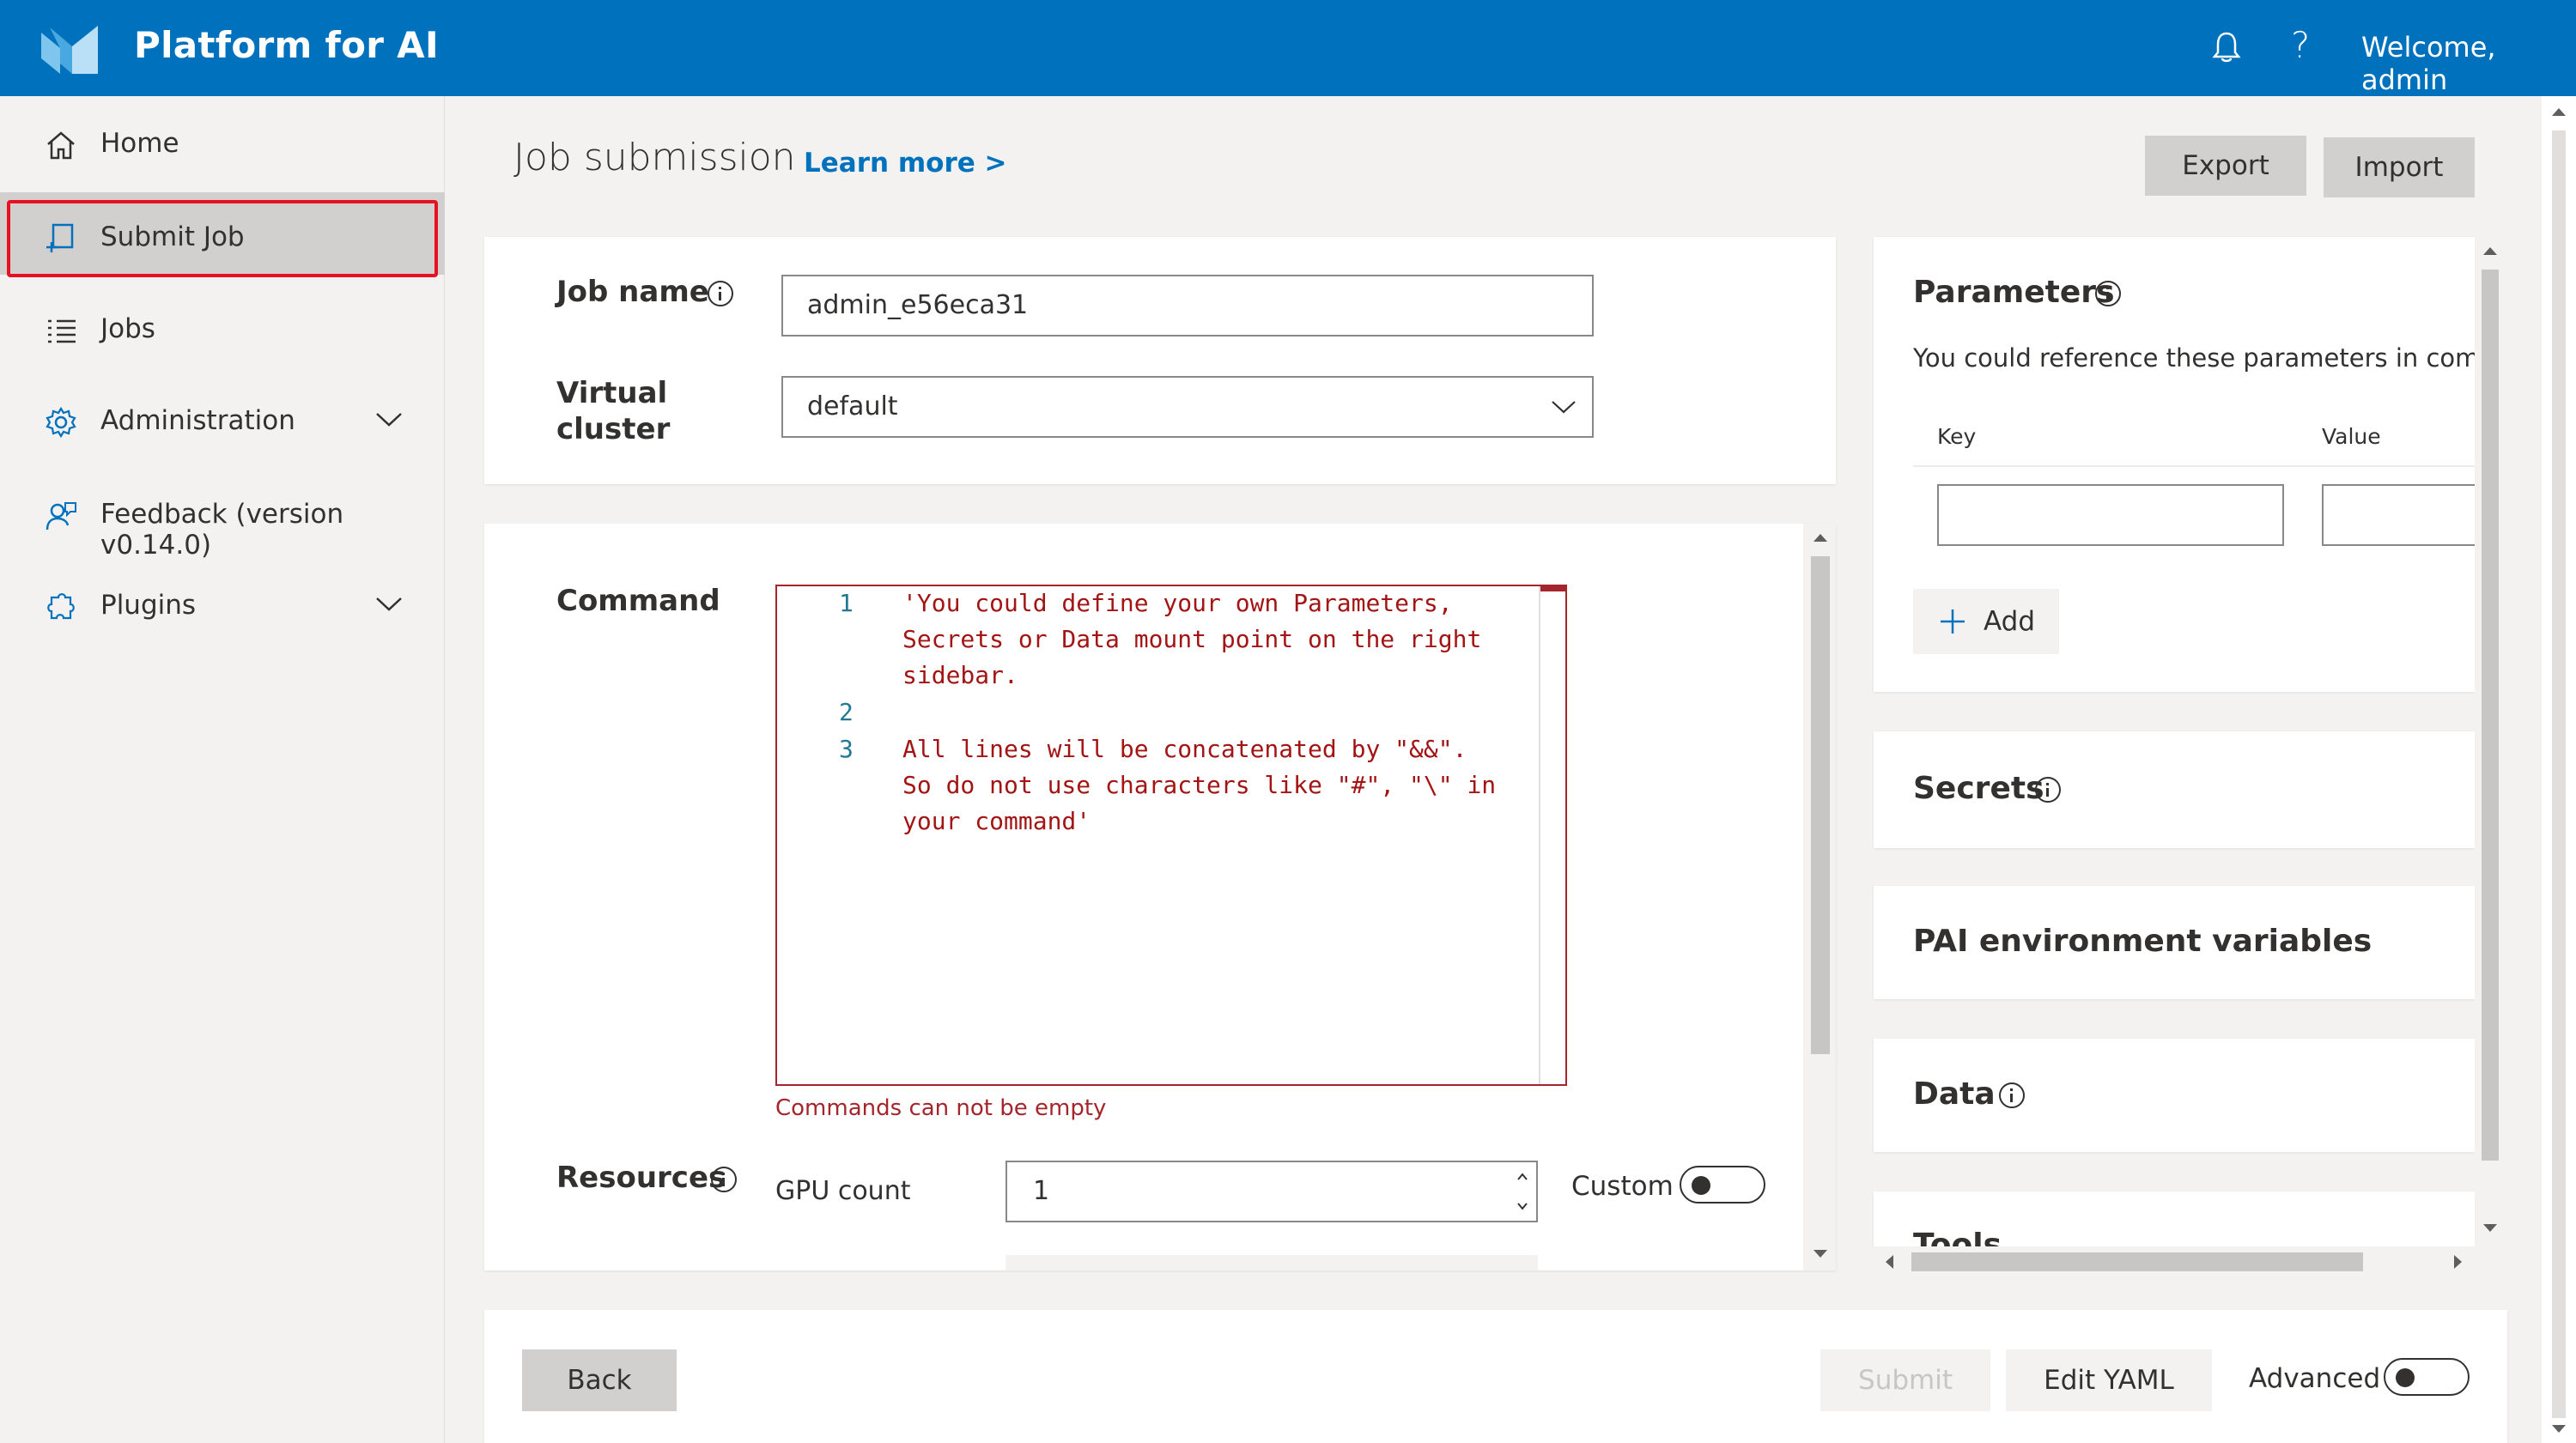  What do you see at coordinates (2225, 166) in the screenshot?
I see `export-button: Export` at bounding box center [2225, 166].